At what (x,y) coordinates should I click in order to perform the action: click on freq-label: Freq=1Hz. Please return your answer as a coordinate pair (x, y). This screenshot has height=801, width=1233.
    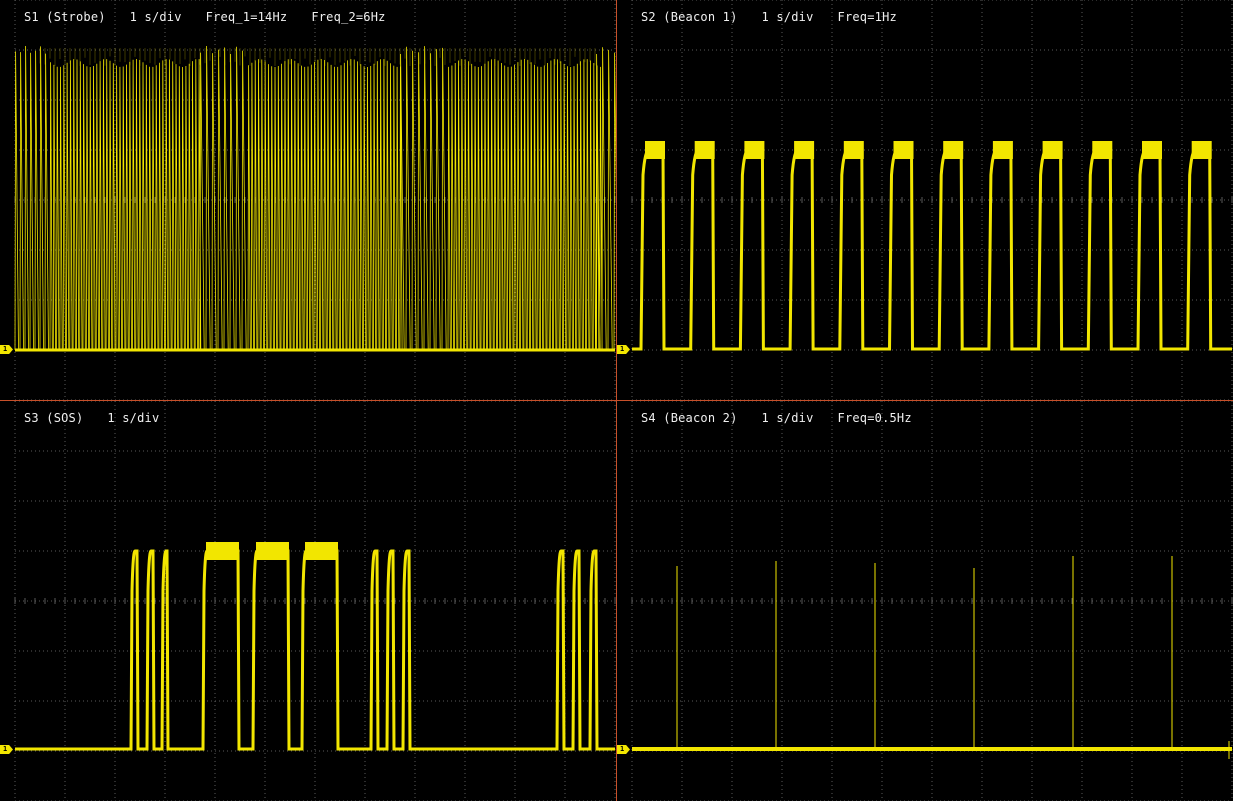
    Looking at the image, I should click on (867, 17).